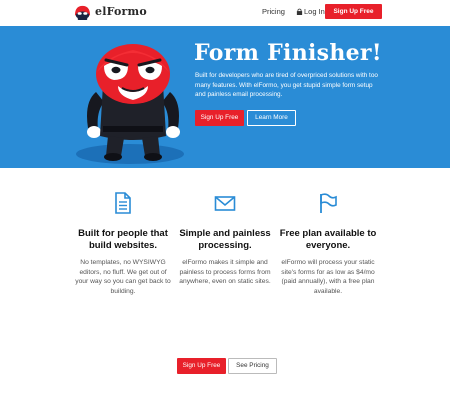 Image resolution: width=450 pixels, height=400 pixels. I want to click on see-pricing-button: See Pricing, so click(252, 366).